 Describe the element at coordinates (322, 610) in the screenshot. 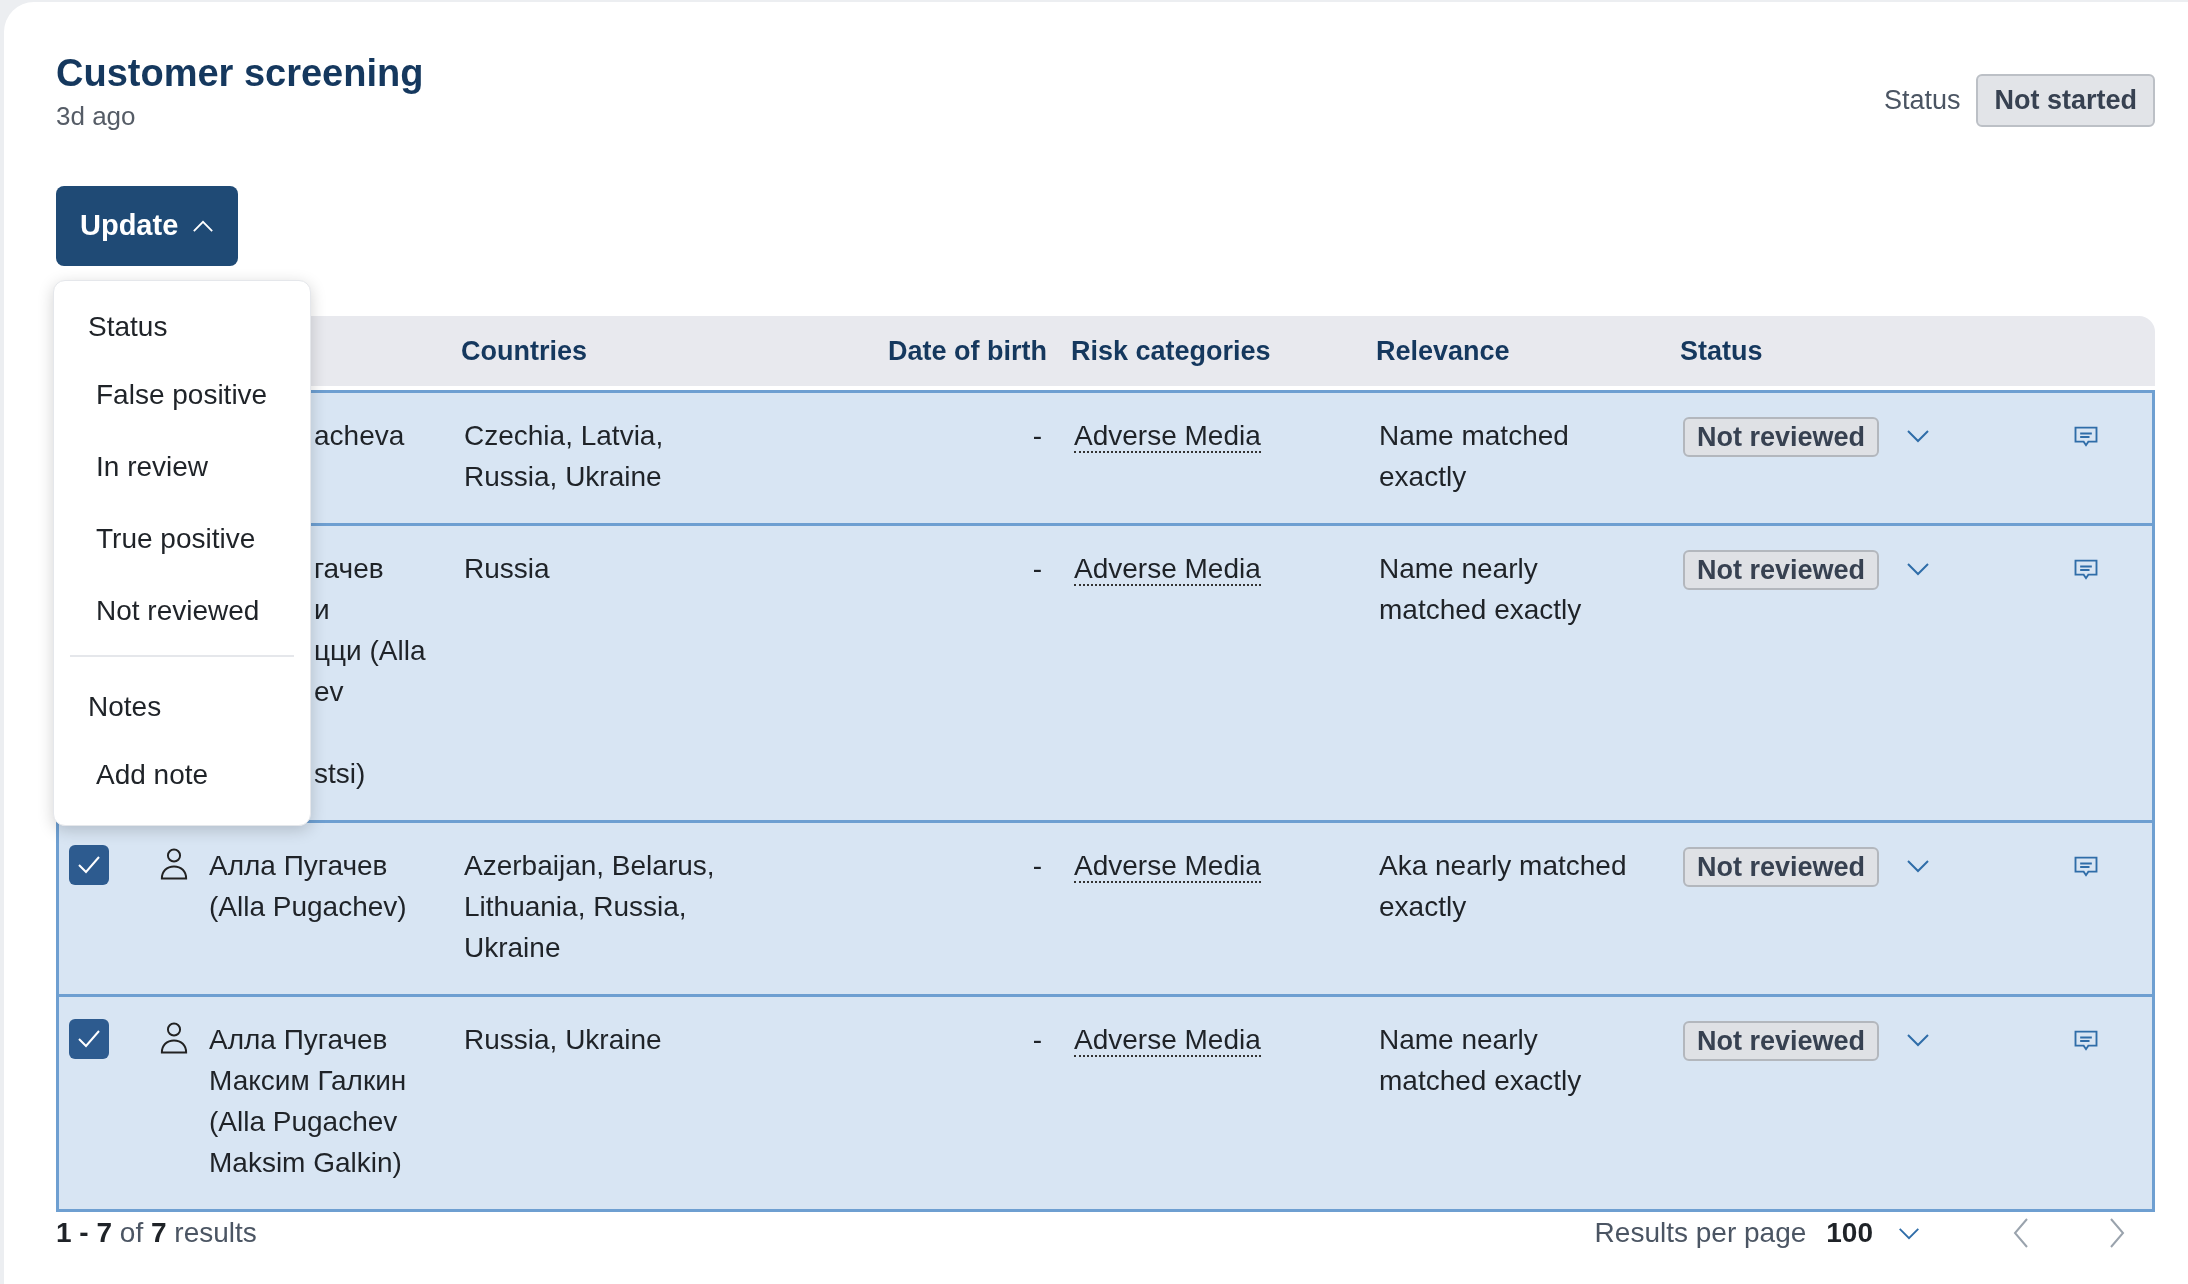

I see `name-text: и` at that location.